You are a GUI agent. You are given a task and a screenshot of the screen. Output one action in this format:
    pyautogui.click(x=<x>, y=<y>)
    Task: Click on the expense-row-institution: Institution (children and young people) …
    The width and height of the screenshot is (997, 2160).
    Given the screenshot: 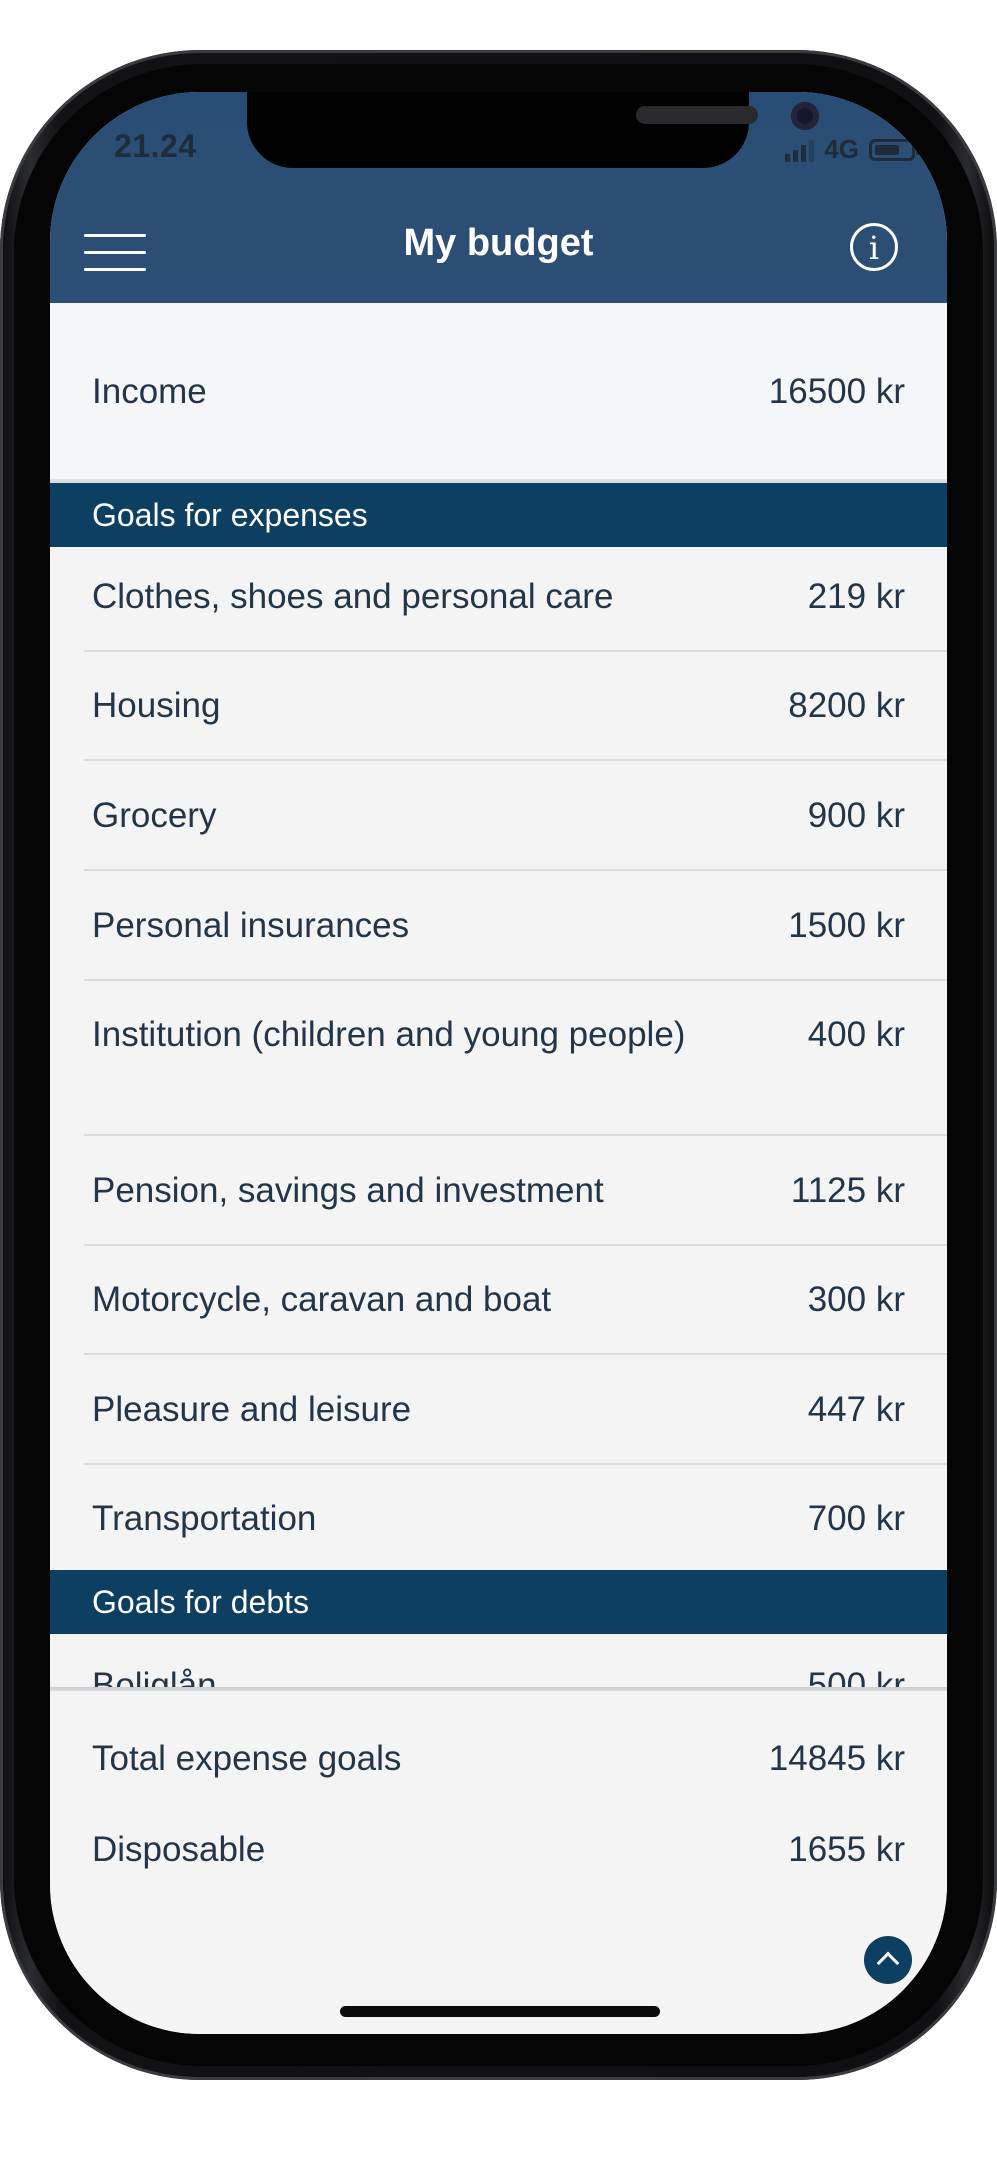 What is the action you would take?
    pyautogui.click(x=498, y=1034)
    